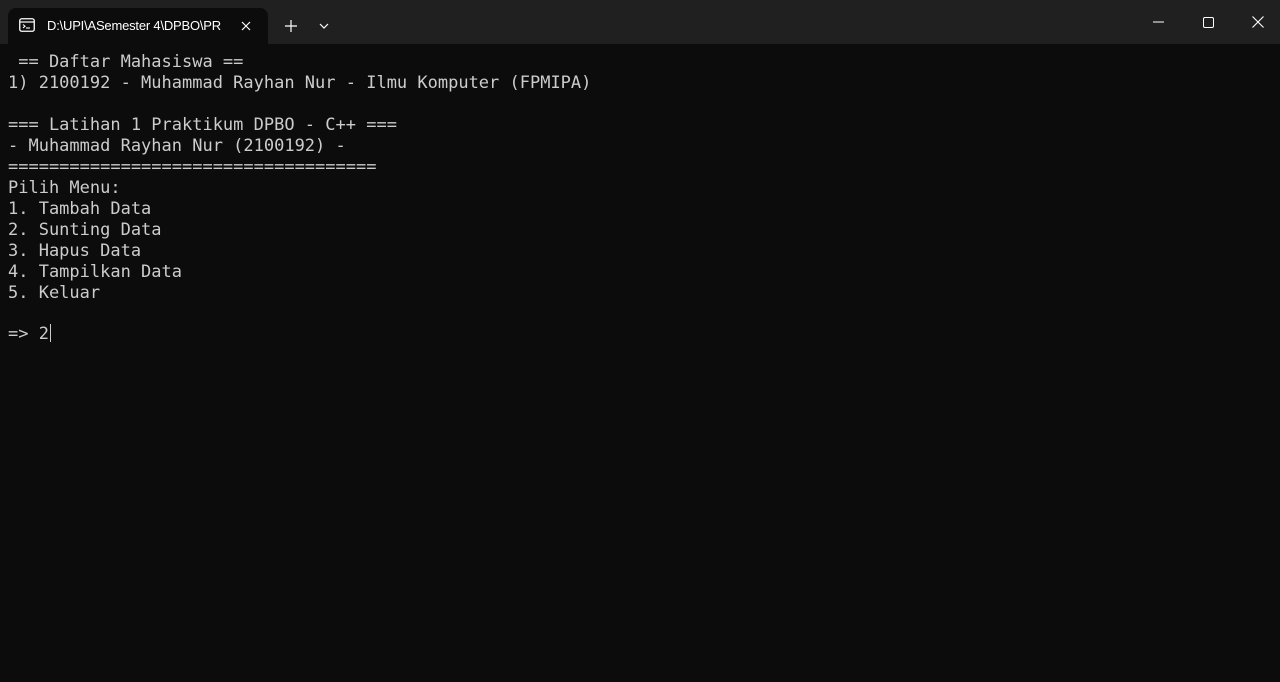 The width and height of the screenshot is (1280, 682). I want to click on chevron-down-icon, so click(324, 26).